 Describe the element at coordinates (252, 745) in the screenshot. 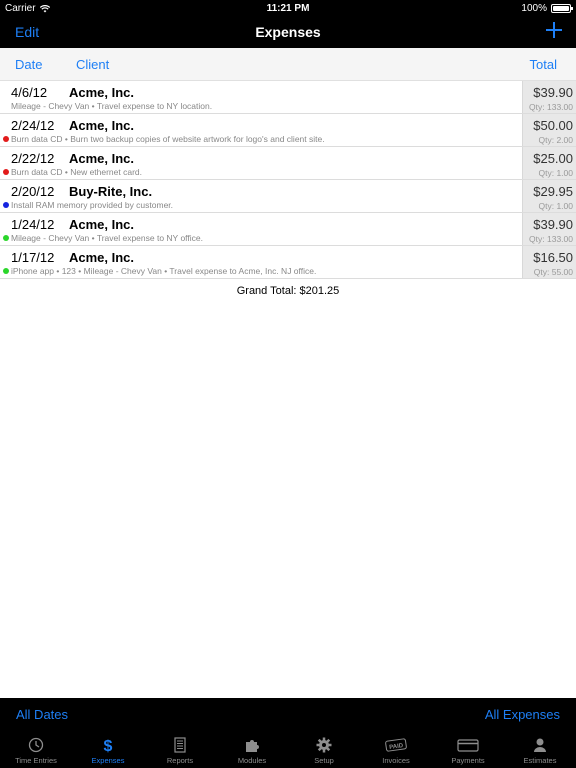

I see `puzzle-icon` at that location.